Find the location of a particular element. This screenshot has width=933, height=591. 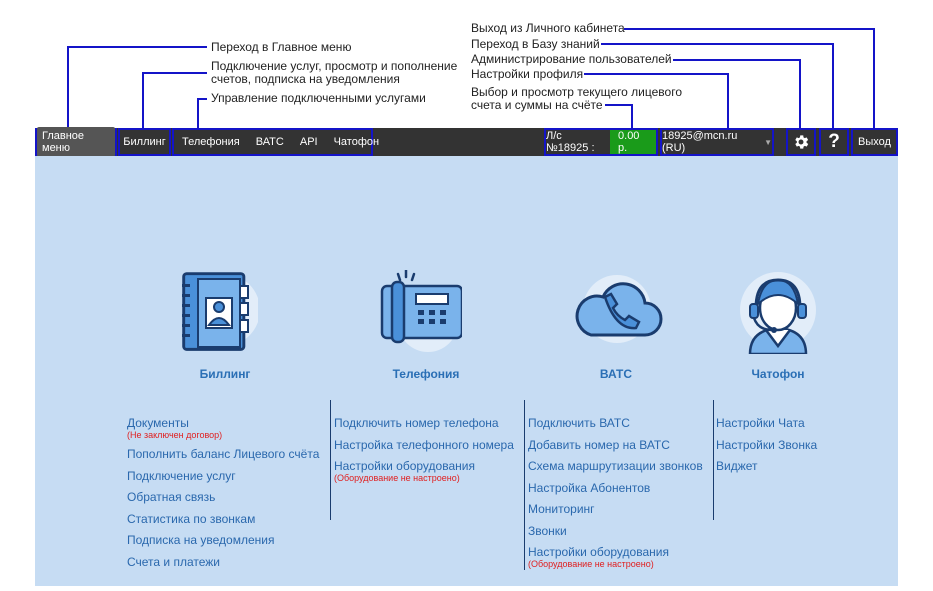

connector-services is located at coordinates (202, 113).